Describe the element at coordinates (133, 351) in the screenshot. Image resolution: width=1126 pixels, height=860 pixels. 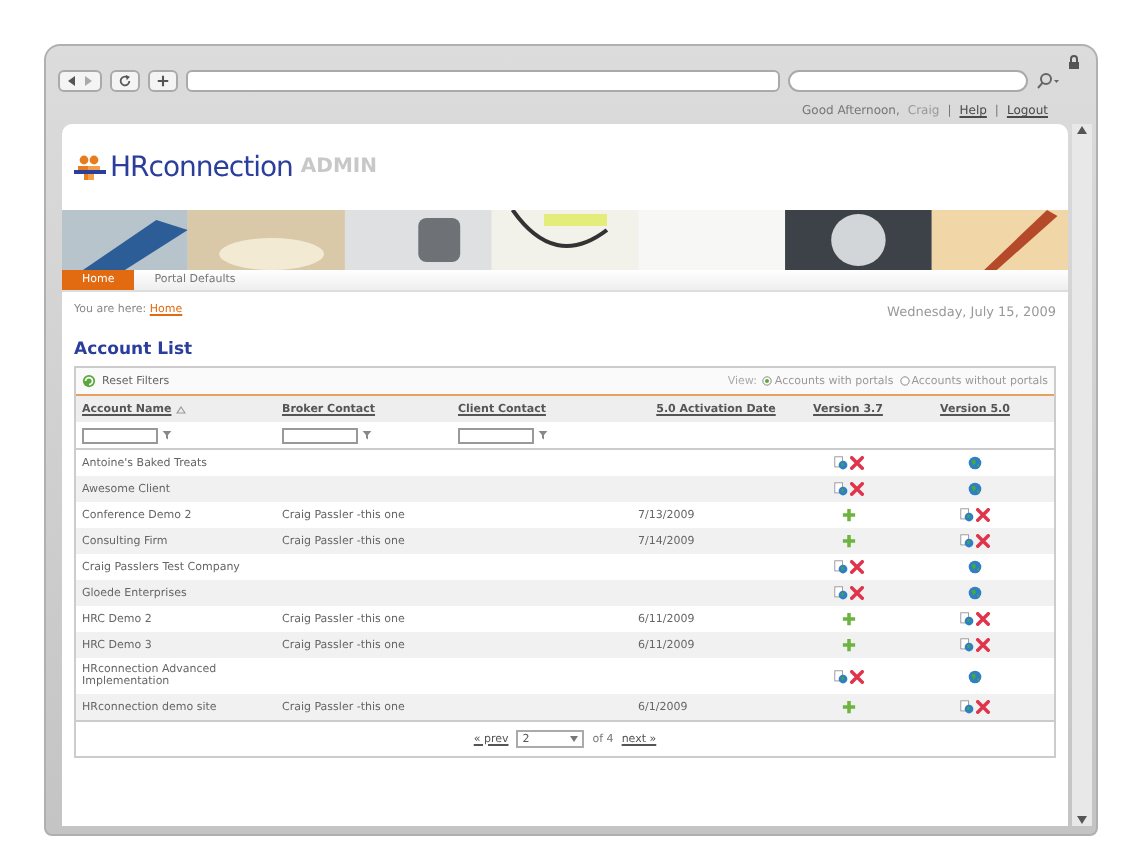
I see `page-title: Account List` at that location.